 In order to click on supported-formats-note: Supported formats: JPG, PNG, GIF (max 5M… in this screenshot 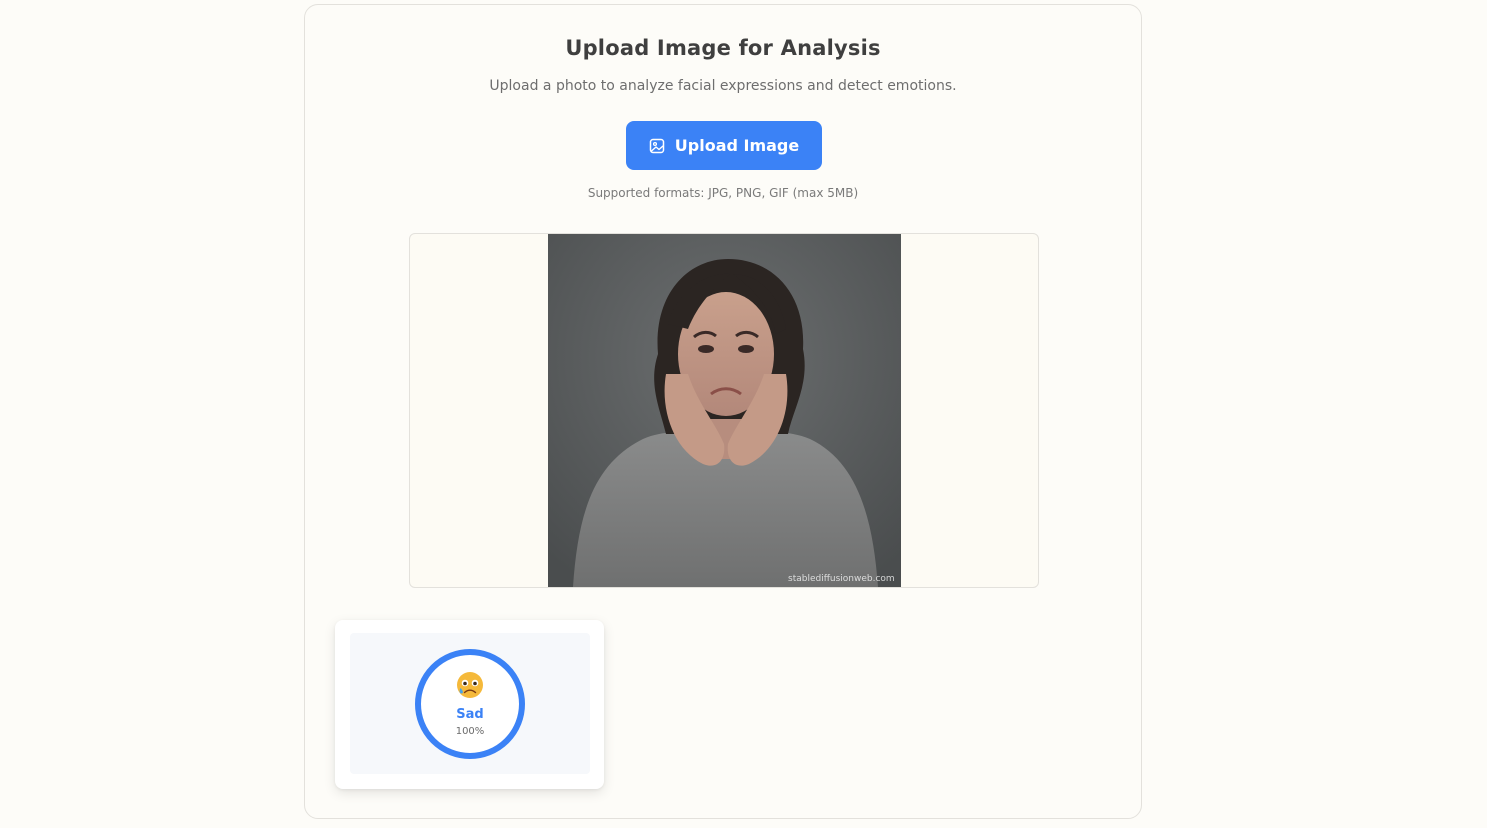, I will do `click(723, 193)`.